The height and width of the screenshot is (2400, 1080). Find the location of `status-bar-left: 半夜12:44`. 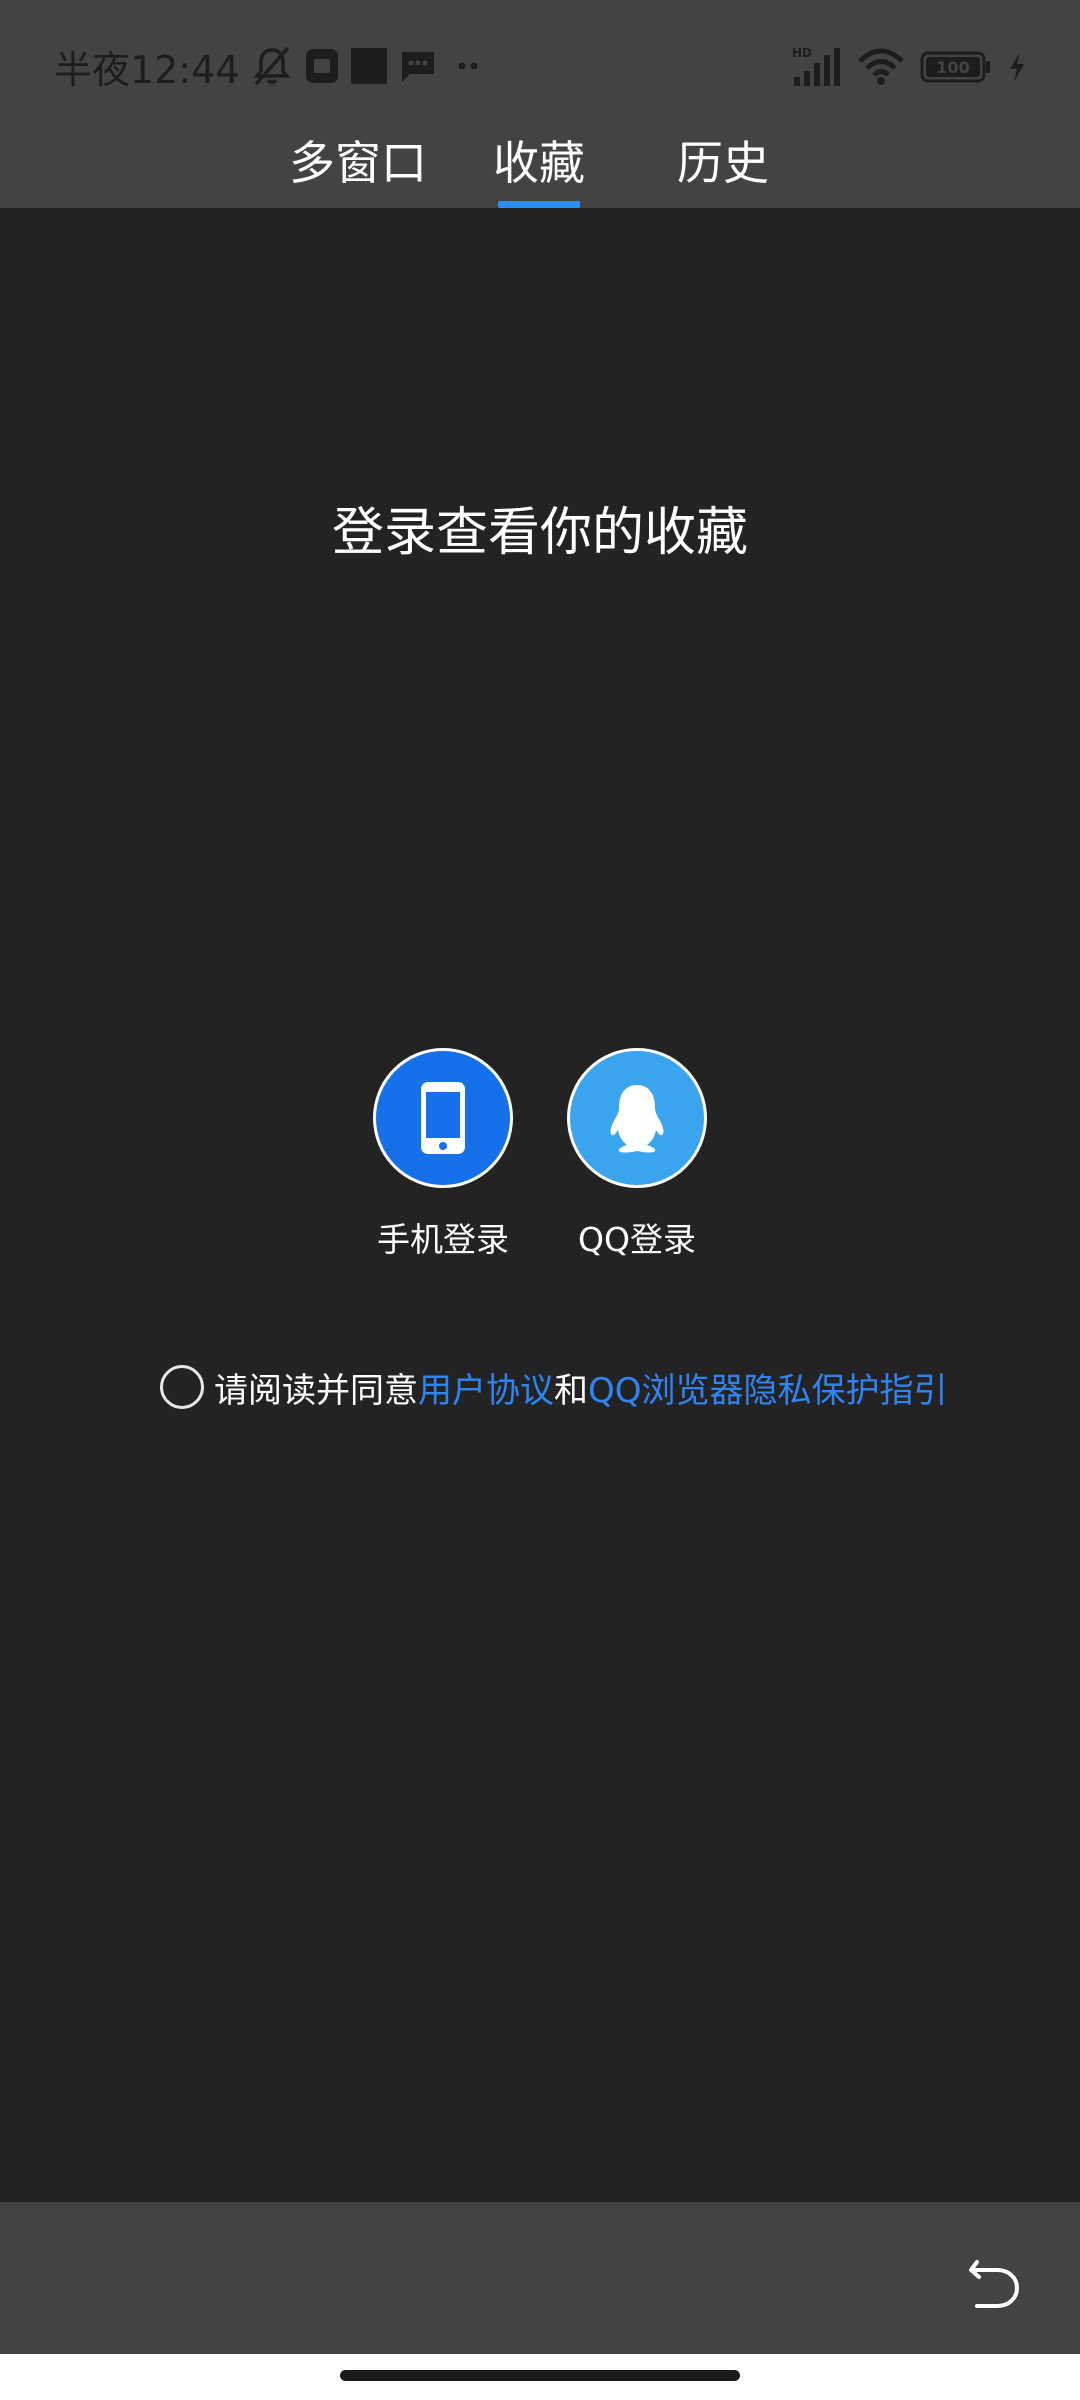

status-bar-left: 半夜12:44 is located at coordinates (271, 66).